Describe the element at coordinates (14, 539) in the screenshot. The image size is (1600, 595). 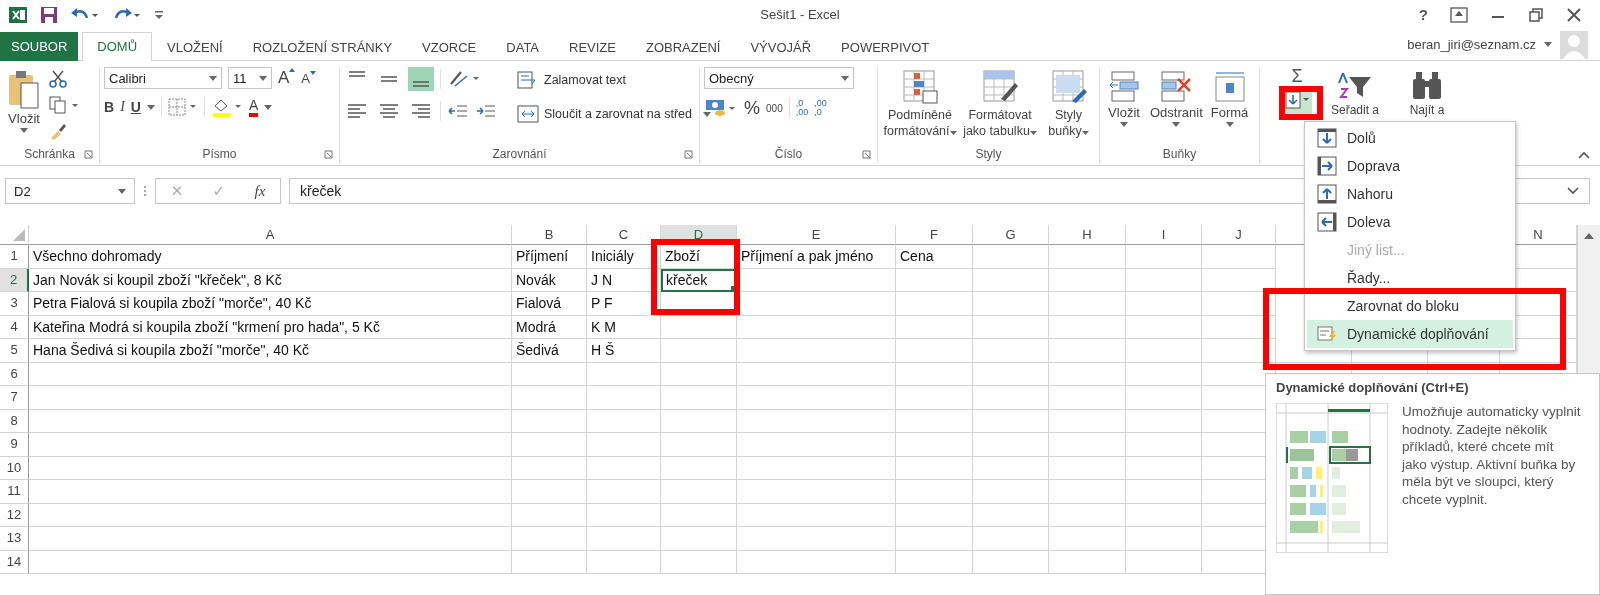
I see `row-header: 13` at that location.